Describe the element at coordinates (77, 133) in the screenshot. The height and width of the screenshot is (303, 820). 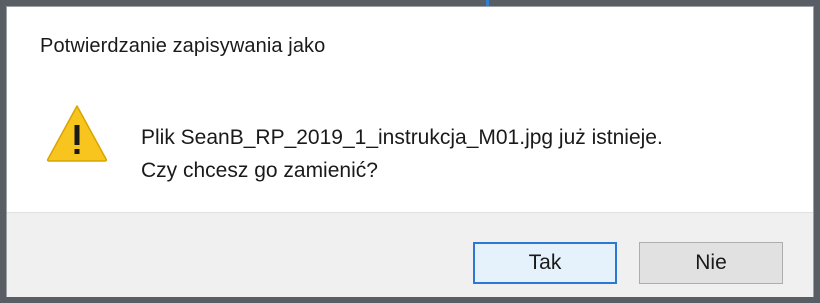
I see `warning-icon` at that location.